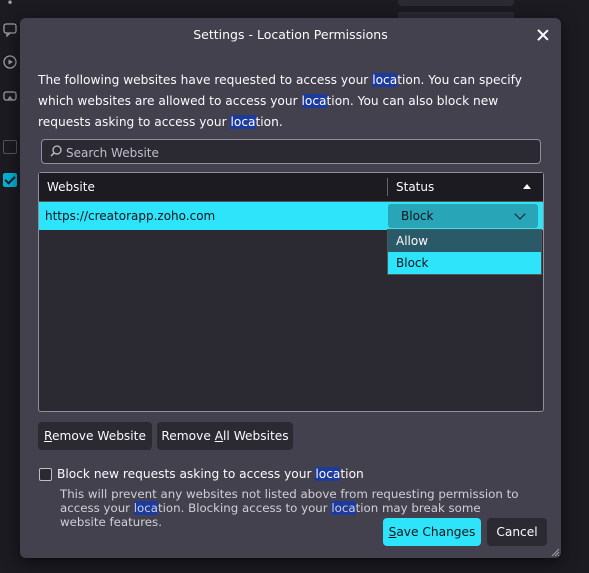 This screenshot has width=589, height=573. What do you see at coordinates (45, 474) in the screenshot?
I see `block-new-requests-checkbox` at bounding box center [45, 474].